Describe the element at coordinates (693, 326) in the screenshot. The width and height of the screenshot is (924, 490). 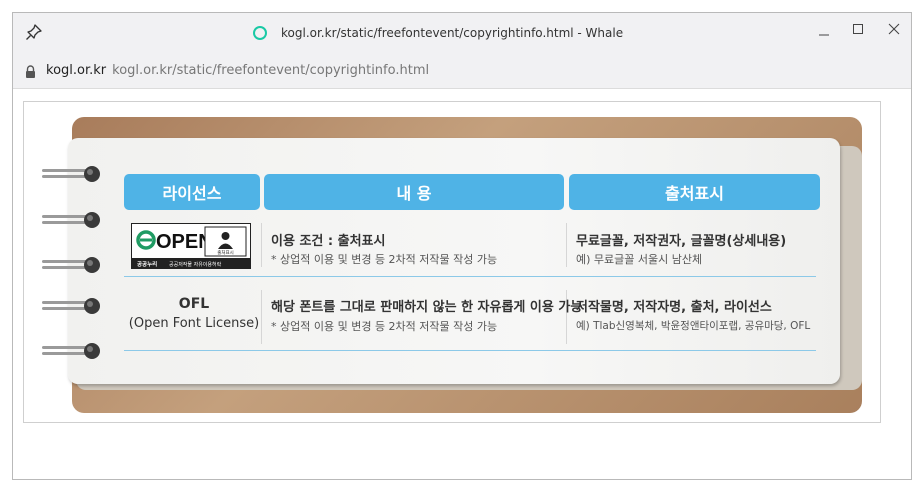
I see `row2-source-sub: 예) Tlab신영복체, 박윤정앤타이포랩, 공유마당, OFL` at that location.